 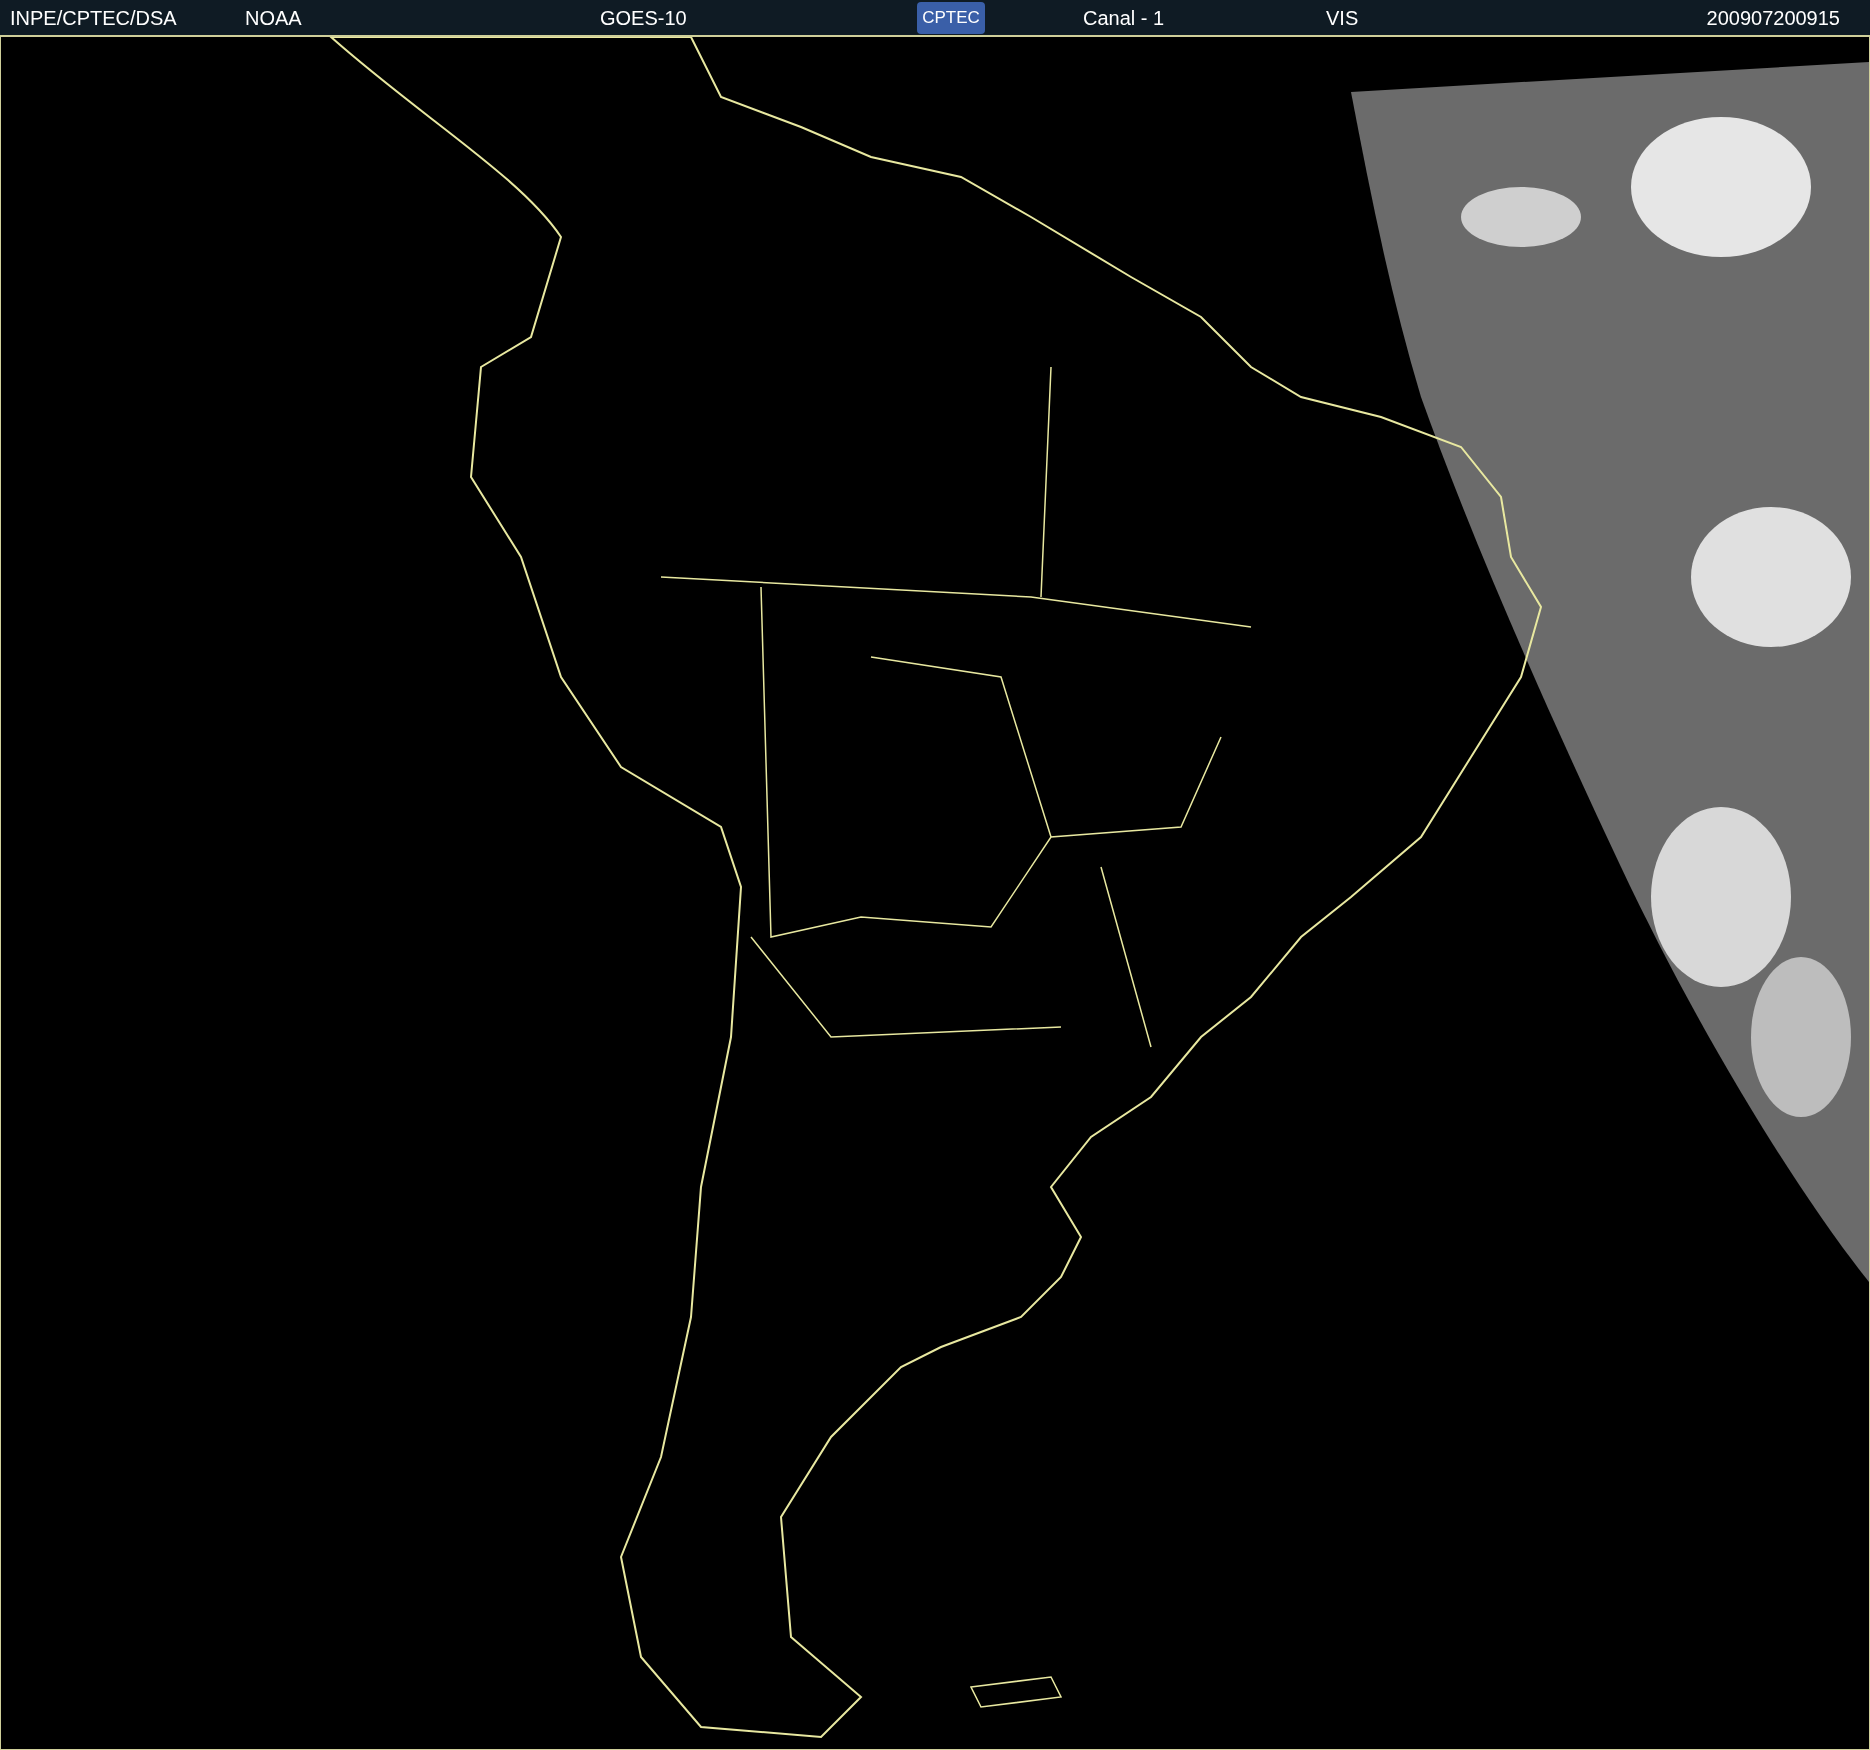 What do you see at coordinates (1124, 18) in the screenshot?
I see `channel-label: Canal - 1` at bounding box center [1124, 18].